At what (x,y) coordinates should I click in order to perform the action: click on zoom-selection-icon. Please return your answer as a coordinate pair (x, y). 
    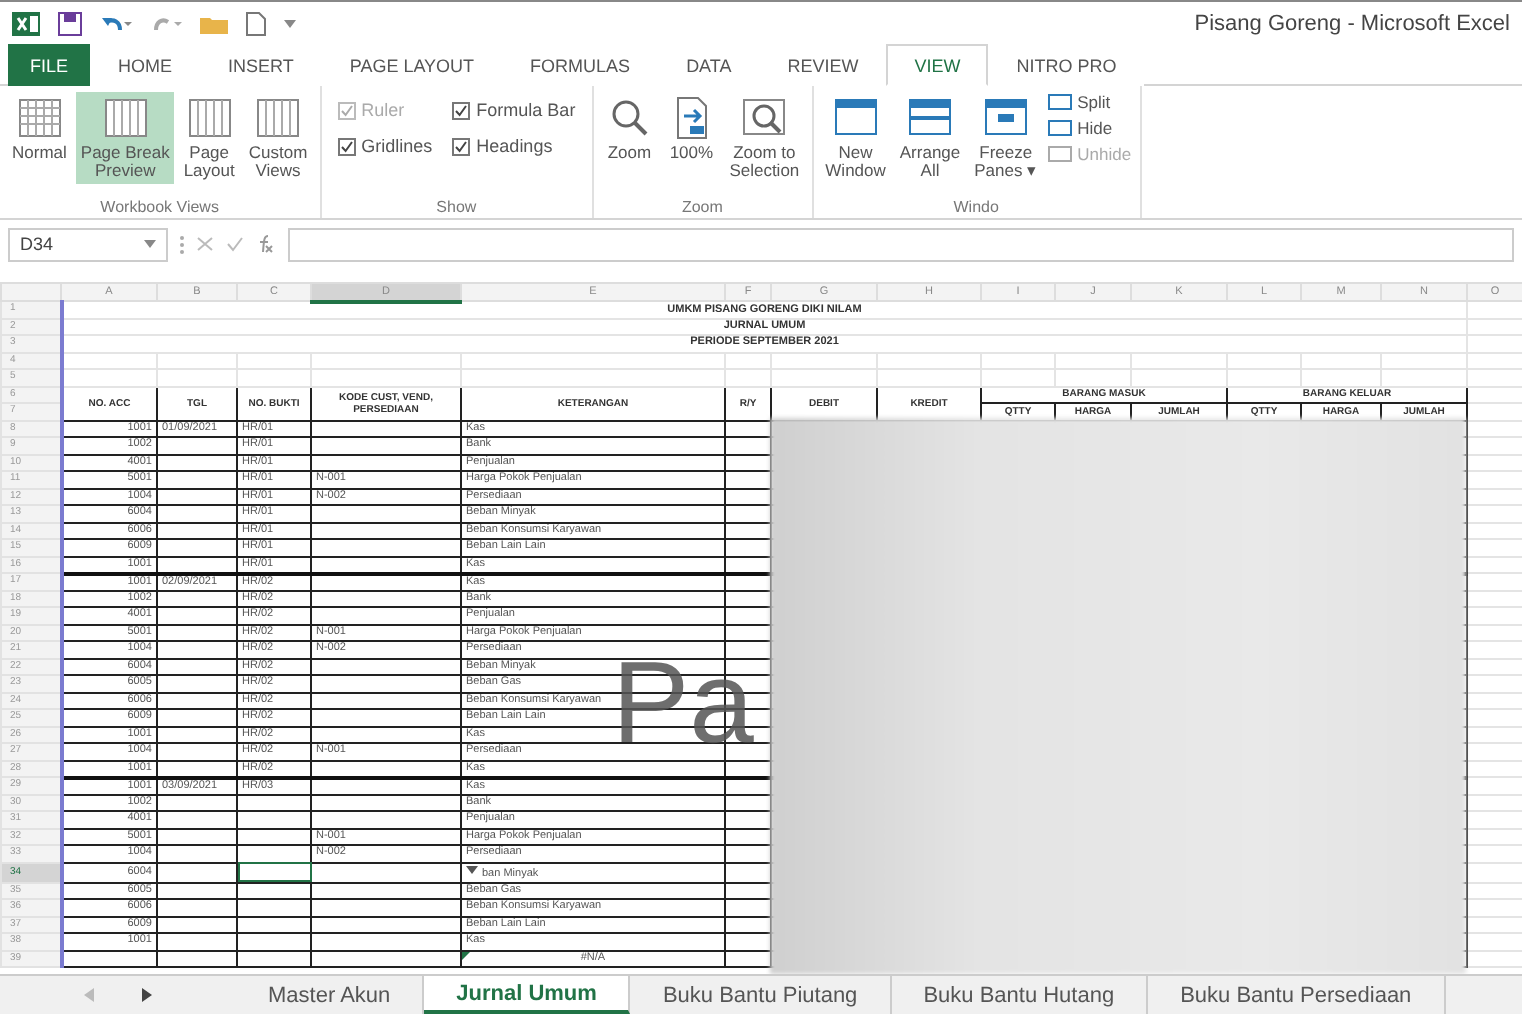
    Looking at the image, I should click on (764, 118).